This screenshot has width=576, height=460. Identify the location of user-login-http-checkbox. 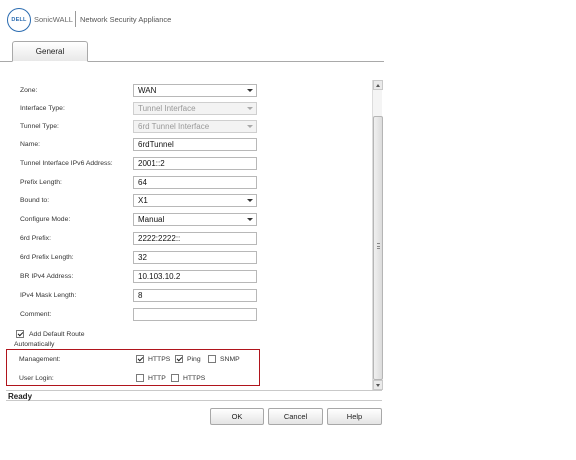
(140, 378).